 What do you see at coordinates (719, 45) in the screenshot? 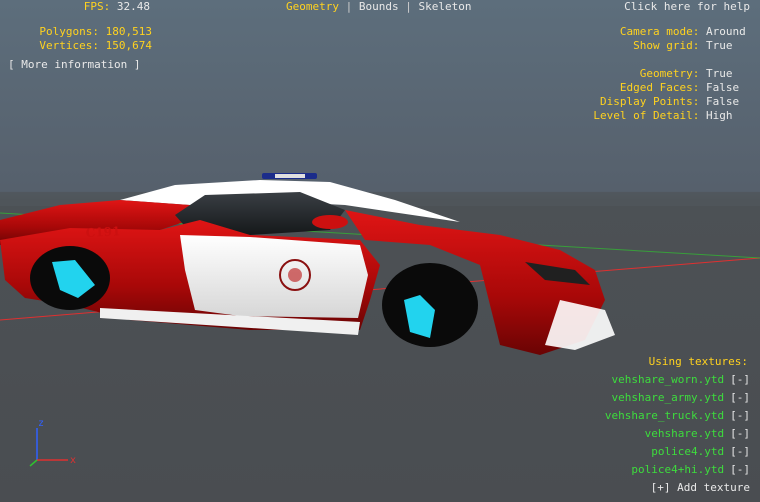
I see `show-grid-value: True` at bounding box center [719, 45].